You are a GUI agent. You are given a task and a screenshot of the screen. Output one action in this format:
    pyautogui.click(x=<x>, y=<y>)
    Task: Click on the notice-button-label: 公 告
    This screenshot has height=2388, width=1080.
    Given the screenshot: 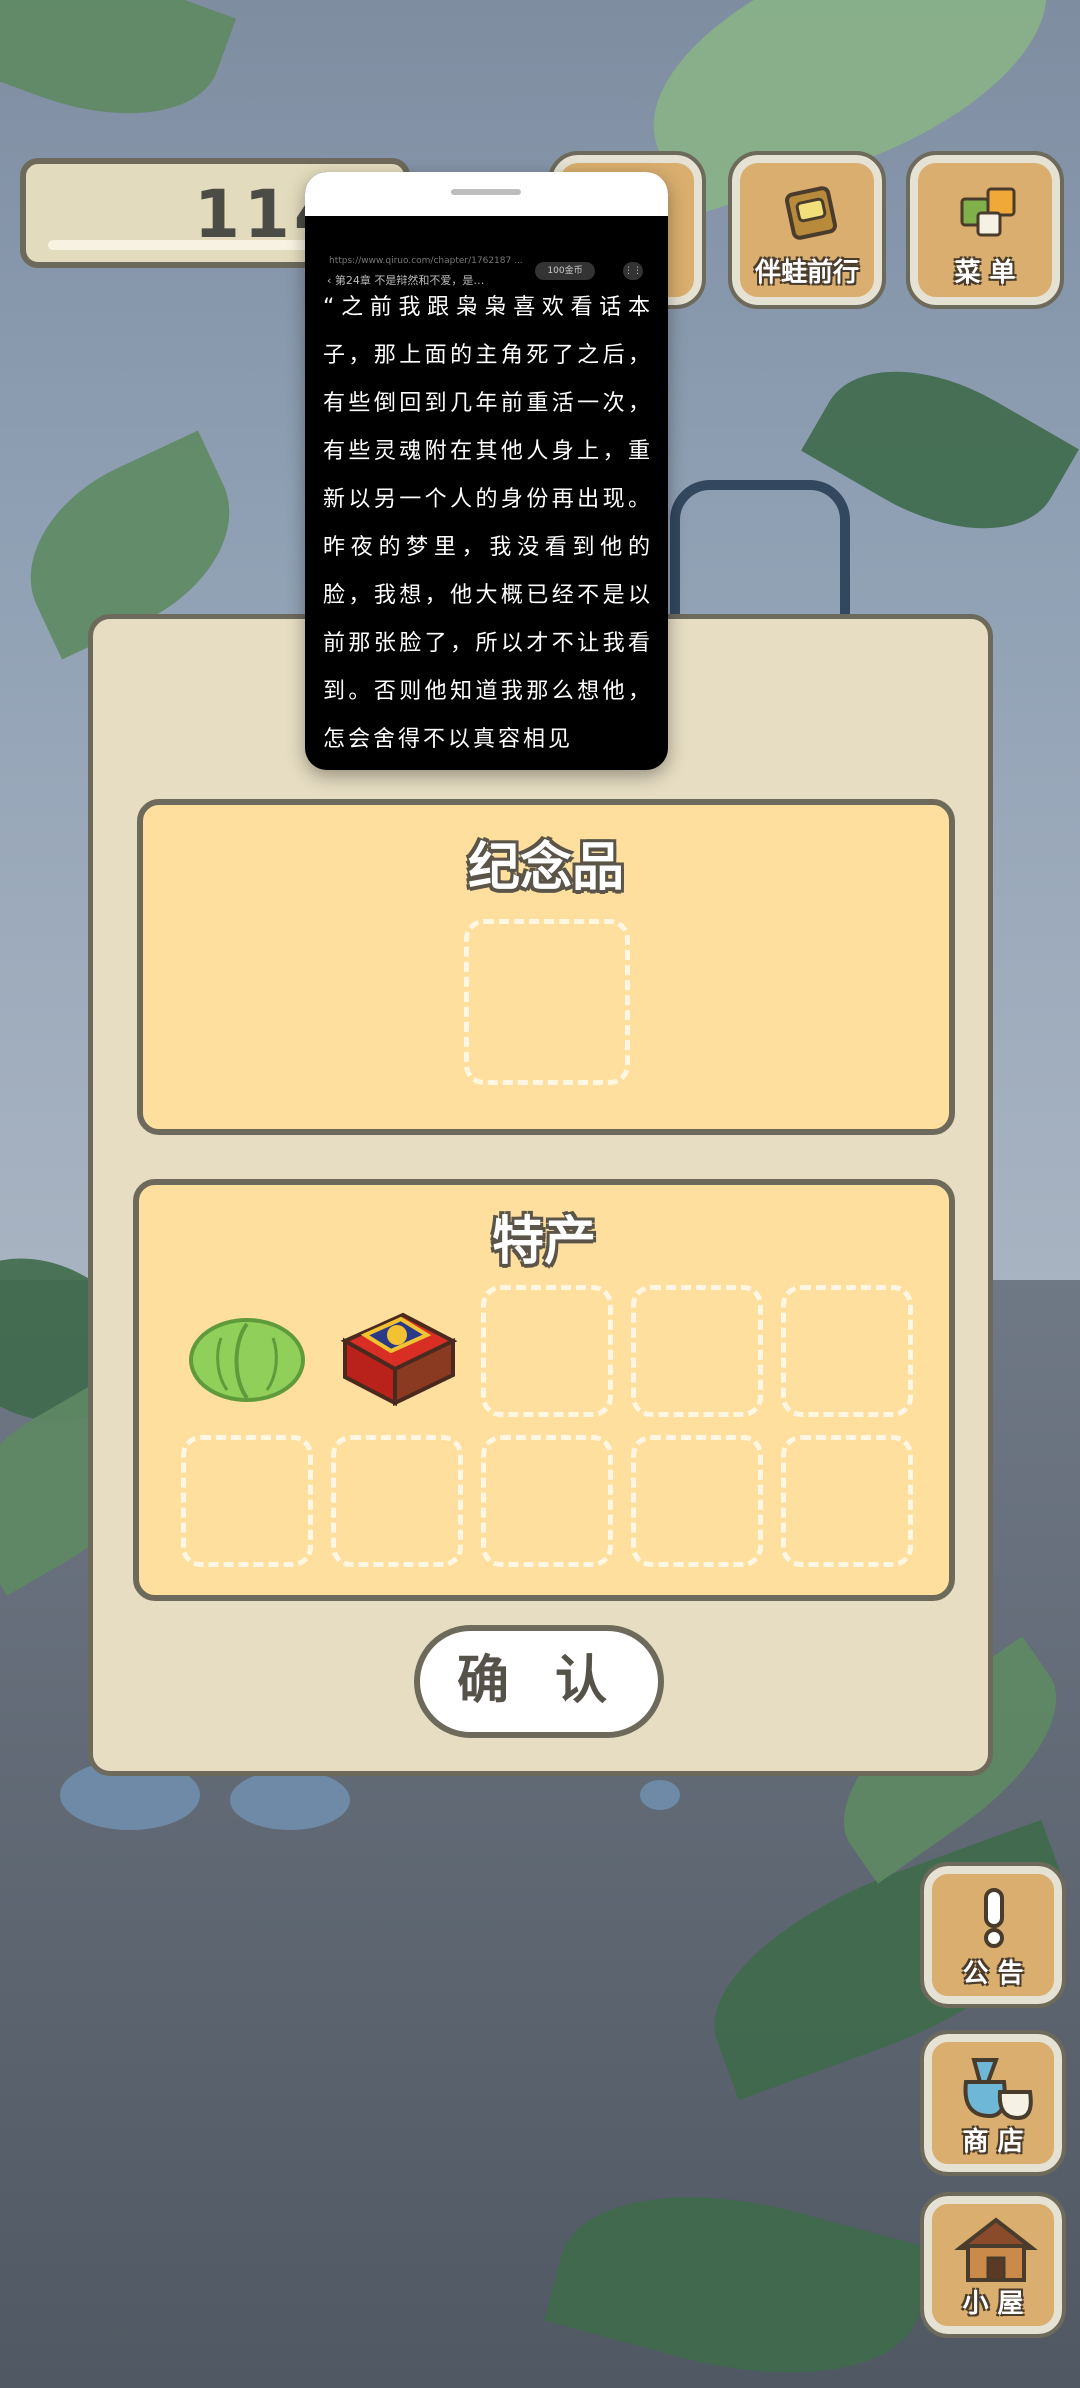 What is the action you would take?
    pyautogui.click(x=993, y=1974)
    